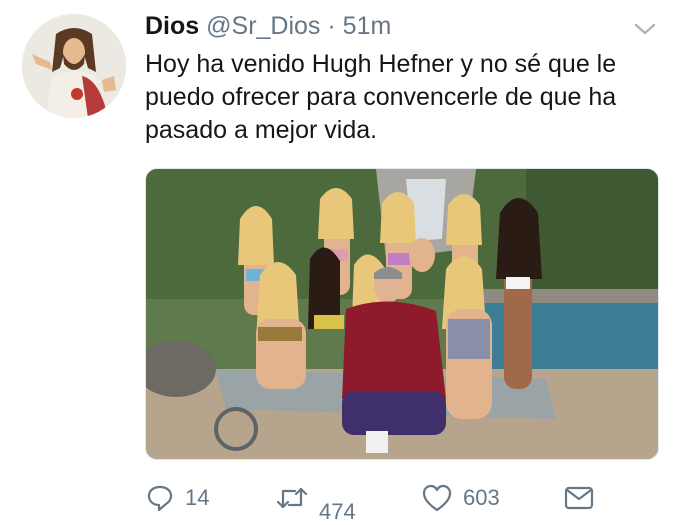  What do you see at coordinates (177, 498) in the screenshot?
I see `reply-button: 14` at bounding box center [177, 498].